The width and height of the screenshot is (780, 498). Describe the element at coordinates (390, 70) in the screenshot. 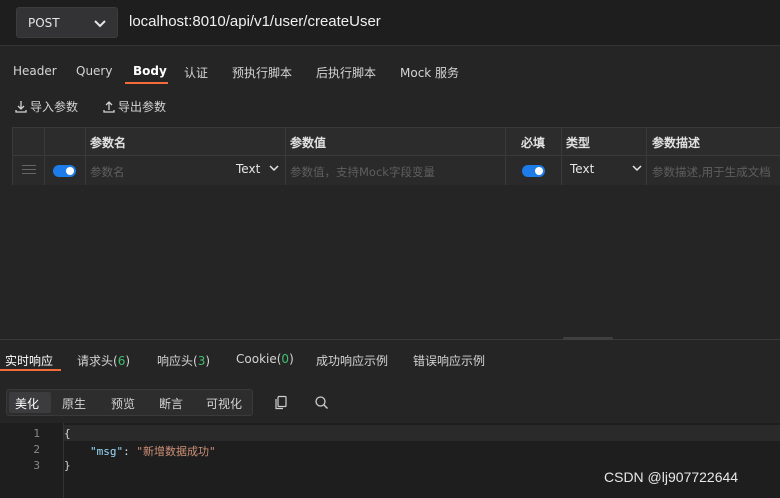

I see `request-tabs: Header Query Body 认证 预执行脚本 后执行脚本 Mock 服务` at that location.